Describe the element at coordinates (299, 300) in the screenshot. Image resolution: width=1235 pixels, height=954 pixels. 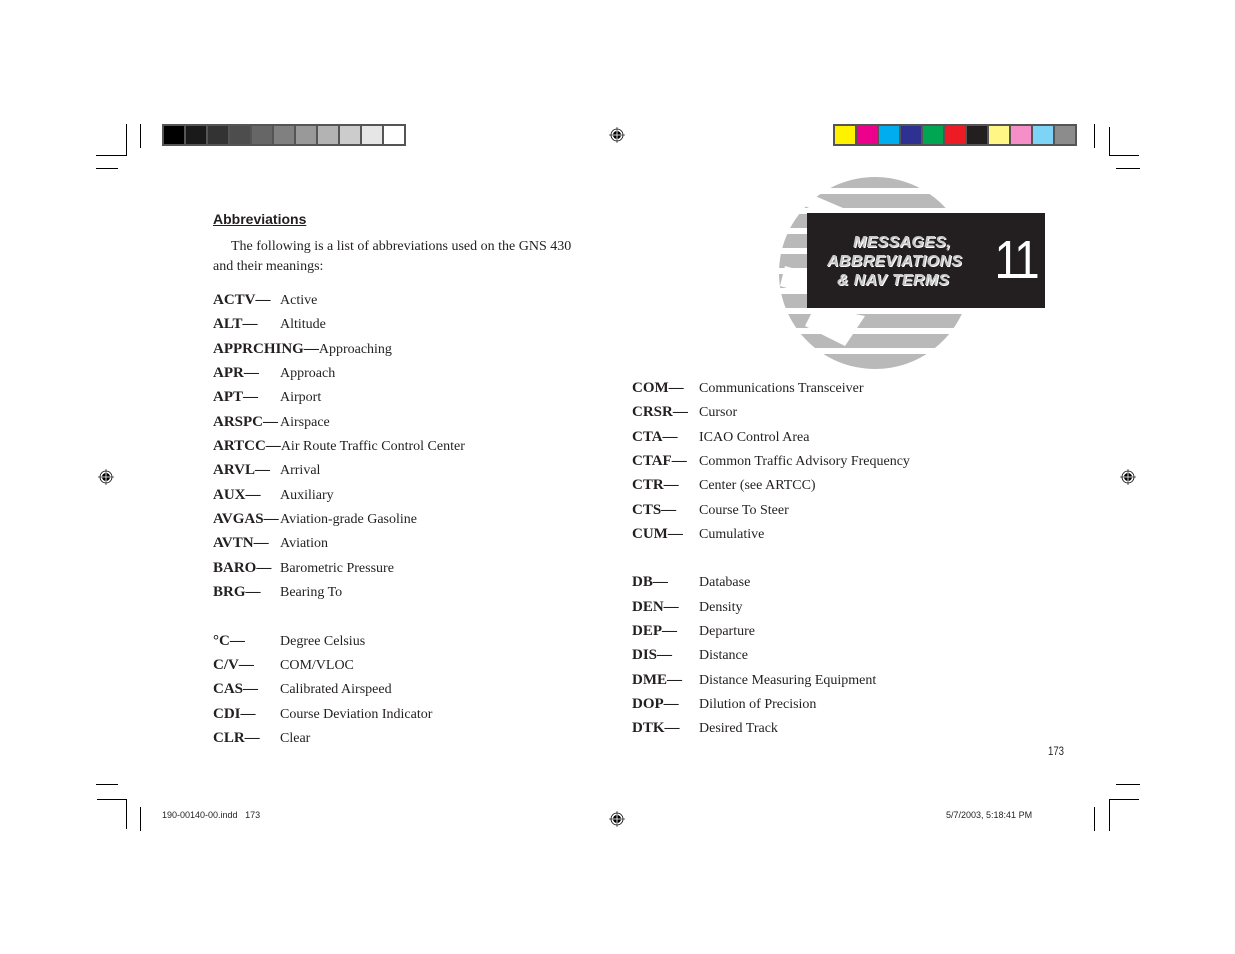
I see `abbreviation-meaning: Active` at that location.